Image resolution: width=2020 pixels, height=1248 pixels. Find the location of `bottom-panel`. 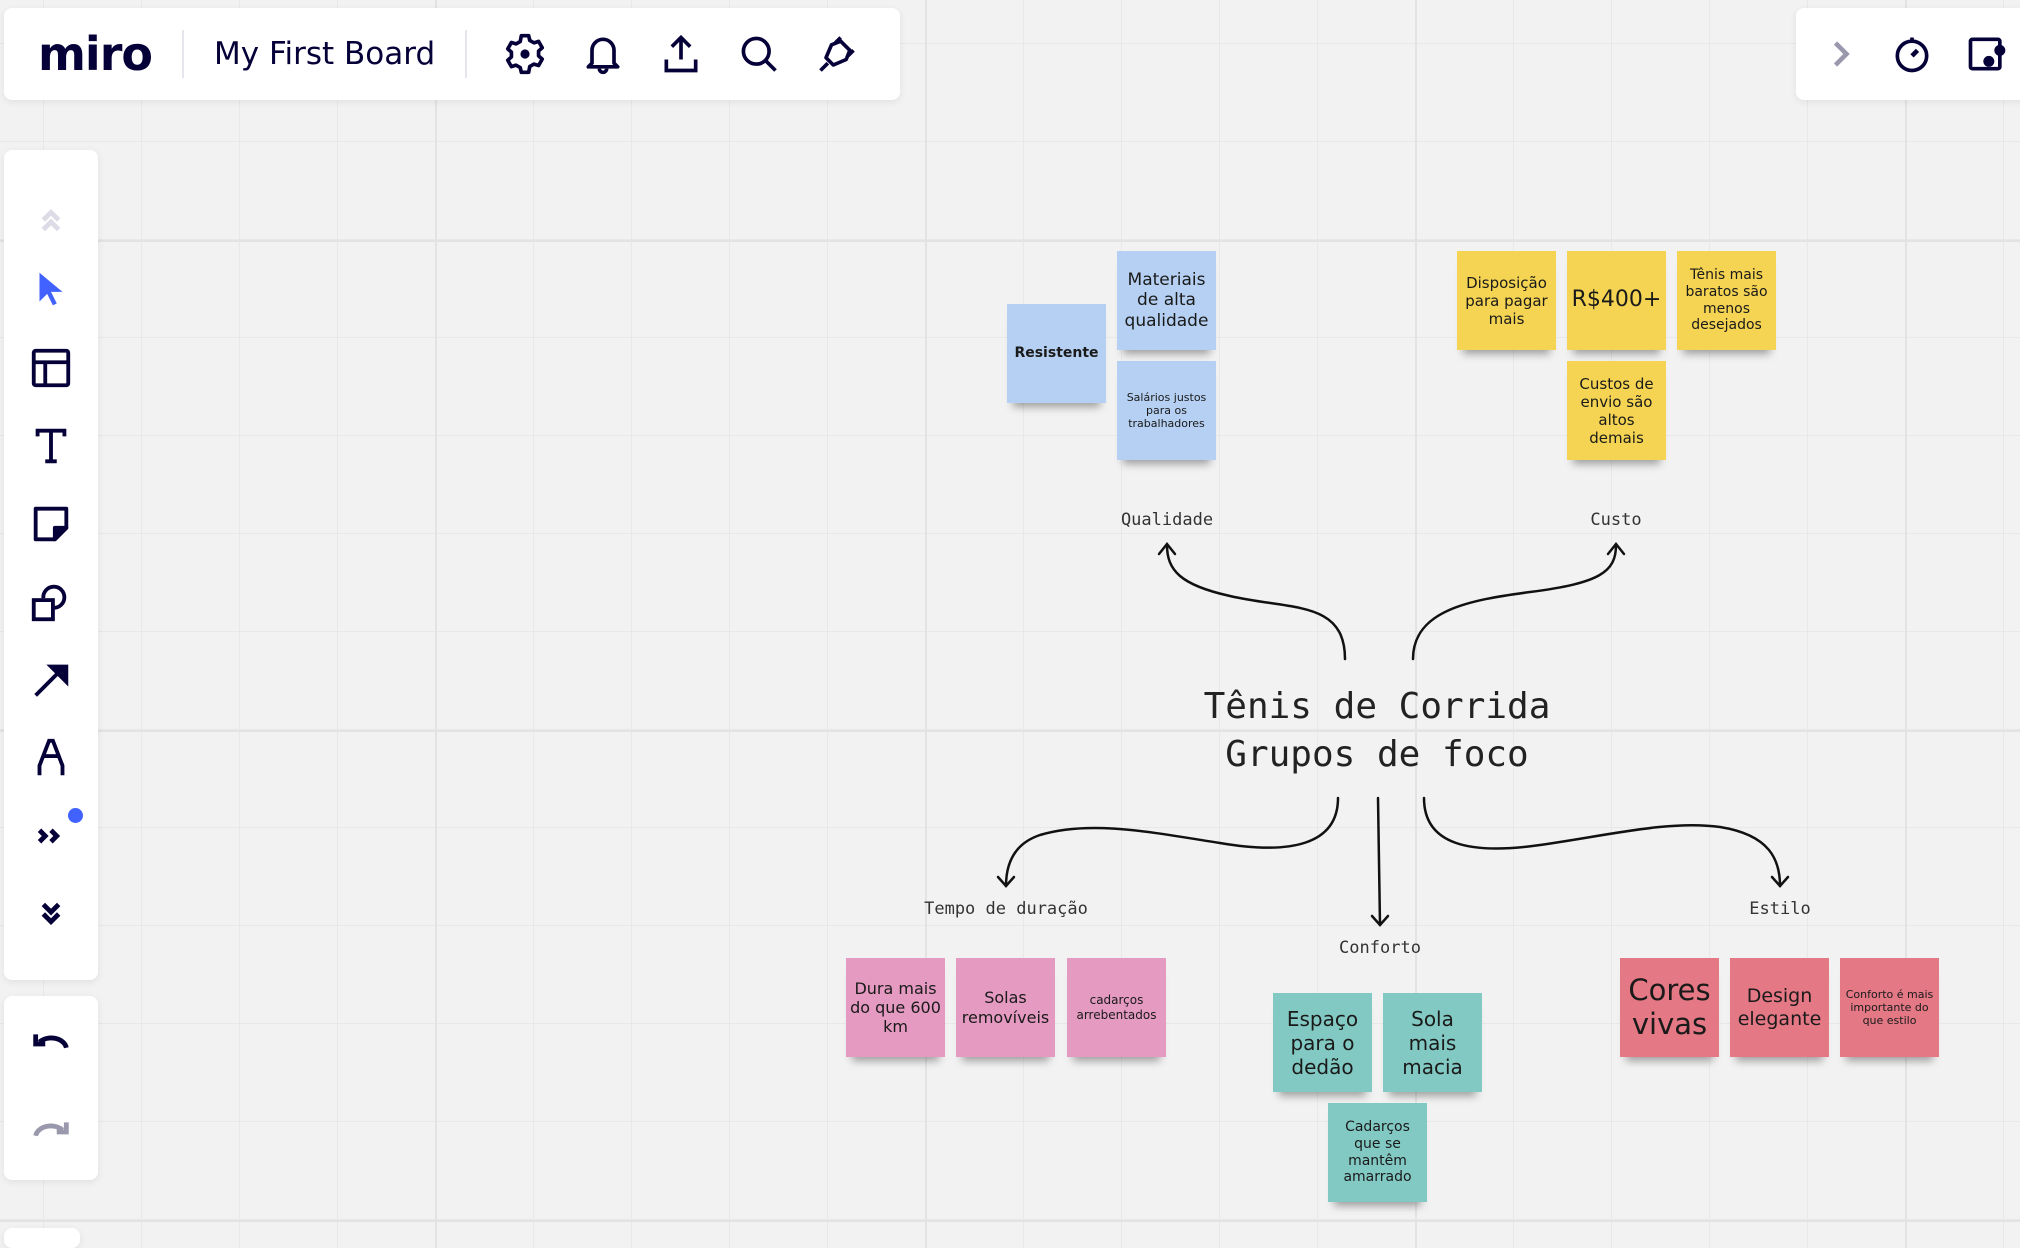

bottom-panel is located at coordinates (42, 1238).